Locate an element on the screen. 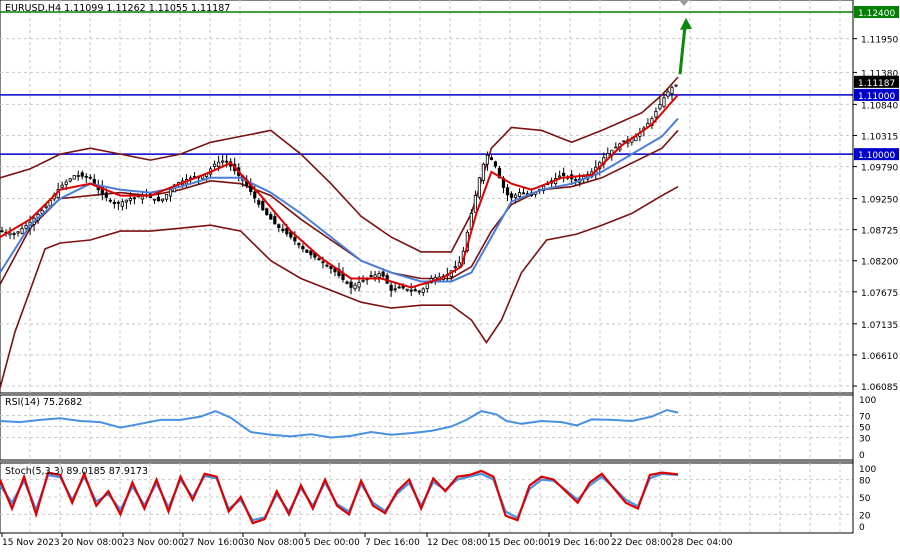 Image resolution: width=900 pixels, height=554 pixels. rsi-tick-label: 100 is located at coordinates (867, 401).